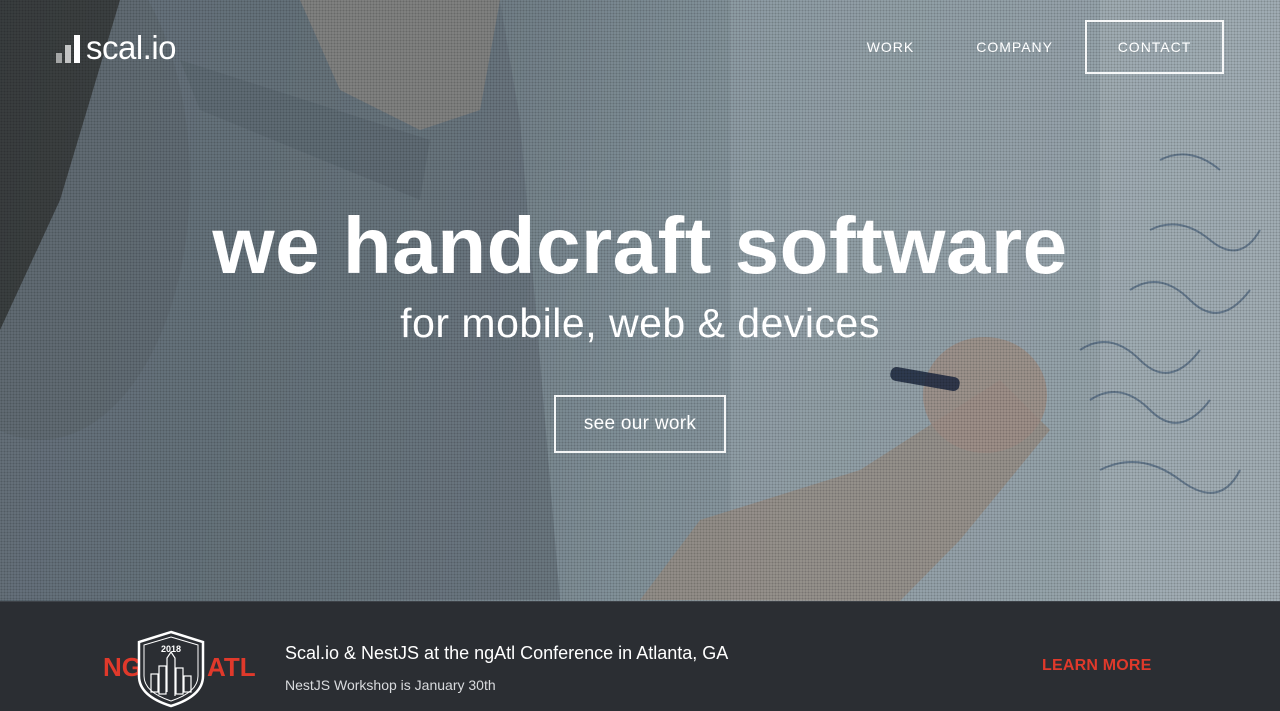  Describe the element at coordinates (1154, 47) in the screenshot. I see `nav-contact-button: CONTACT` at that location.